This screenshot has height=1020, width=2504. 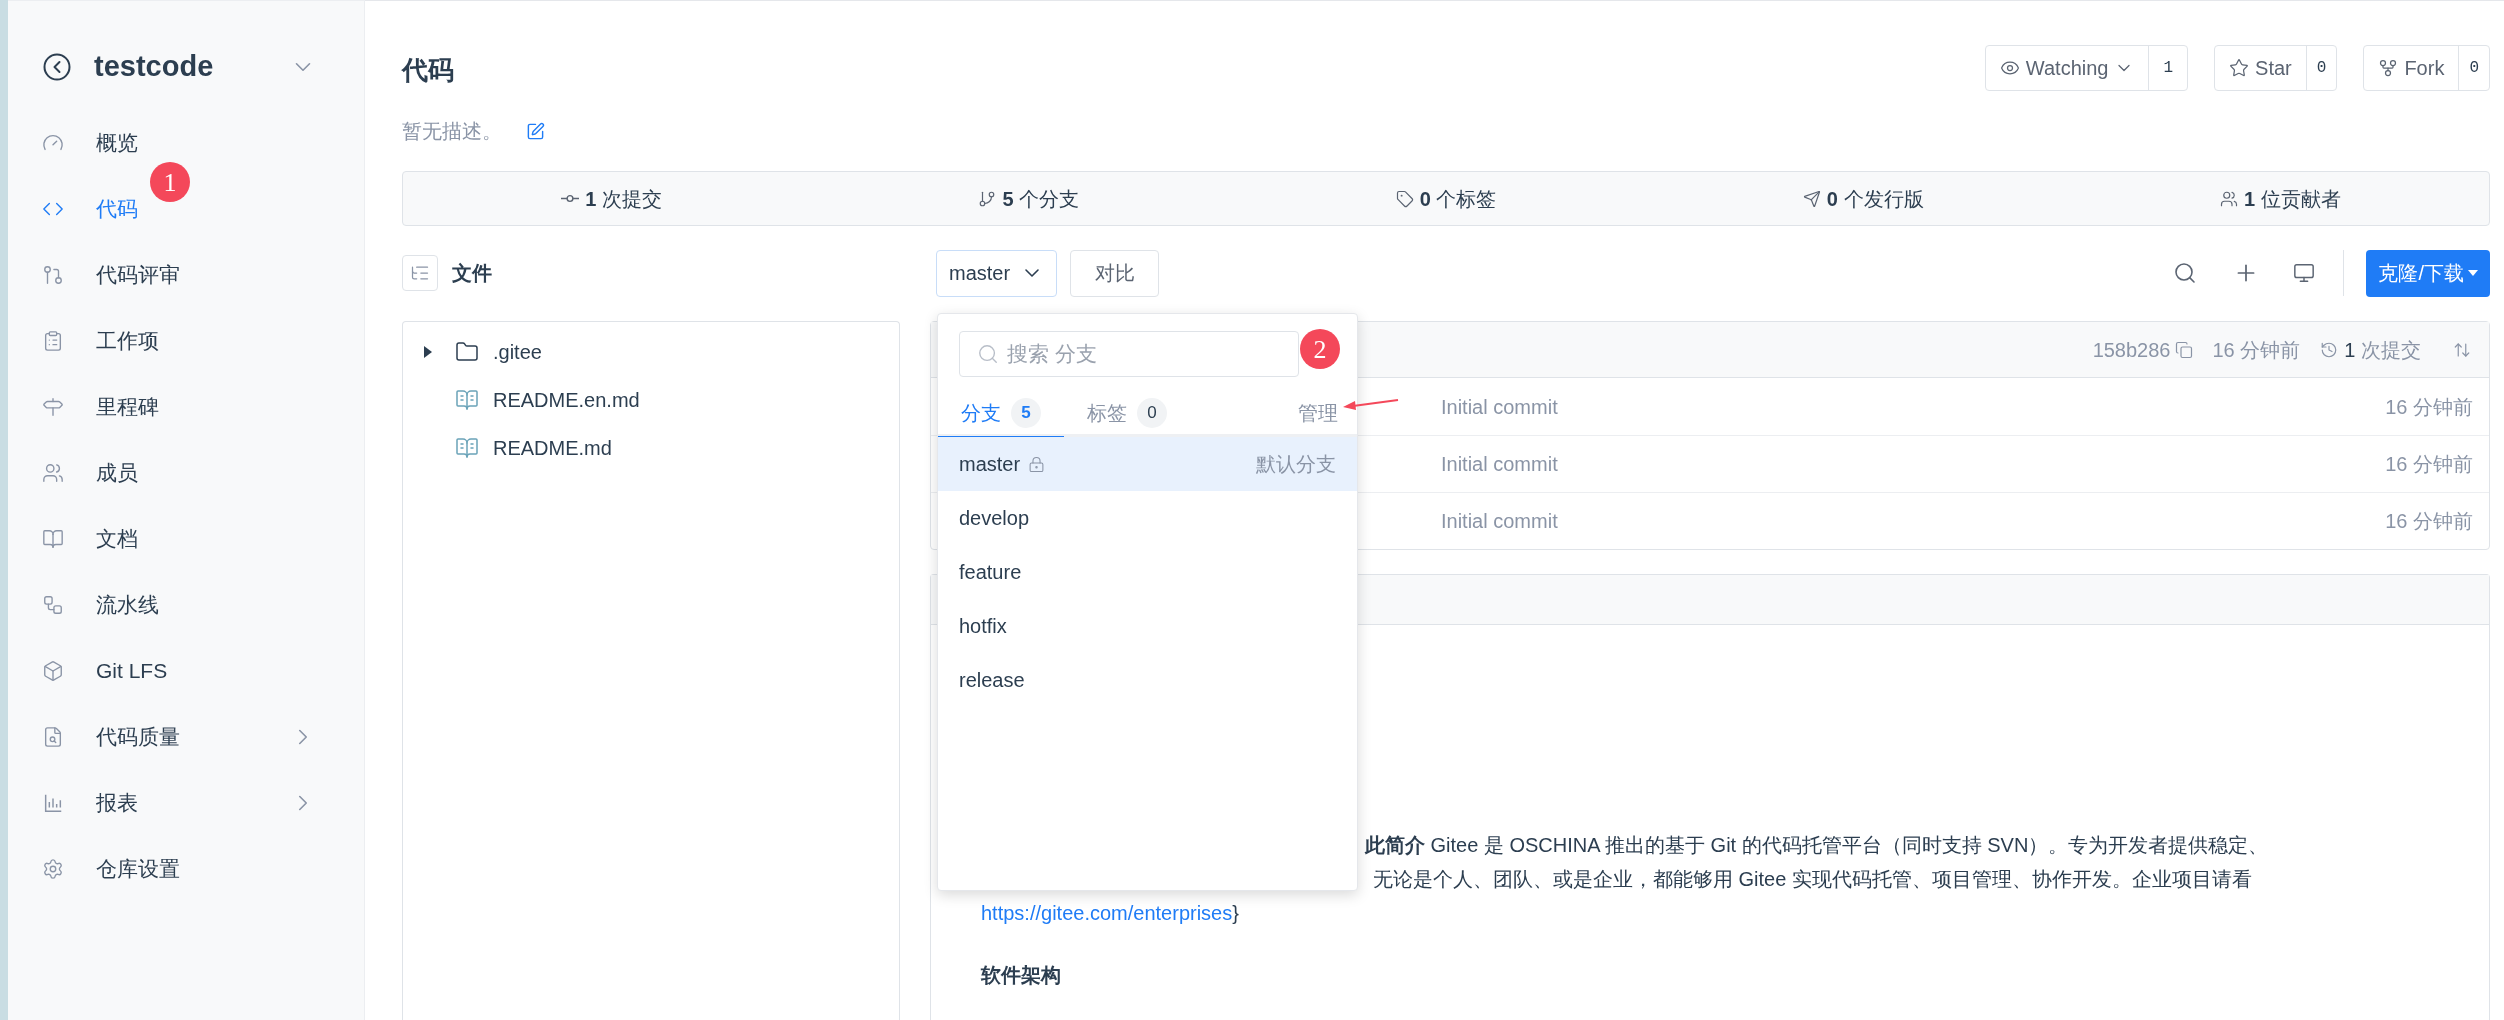 What do you see at coordinates (2329, 349) in the screenshot?
I see `history-icon` at bounding box center [2329, 349].